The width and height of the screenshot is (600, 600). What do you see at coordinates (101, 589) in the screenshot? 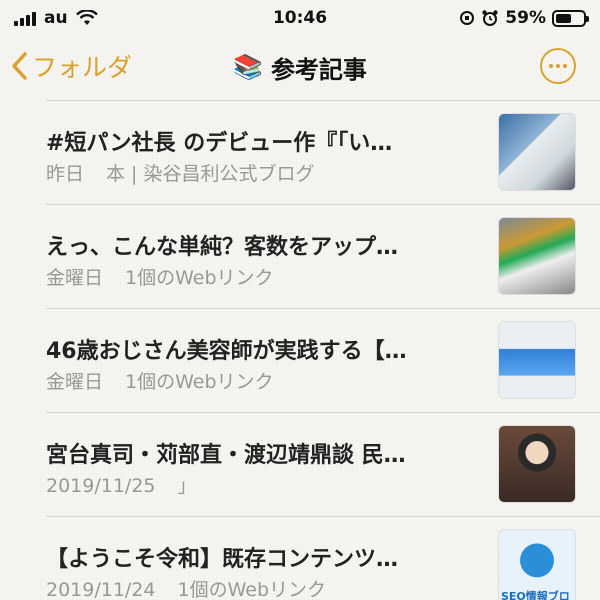
I see `note-date: 2019/11/24` at bounding box center [101, 589].